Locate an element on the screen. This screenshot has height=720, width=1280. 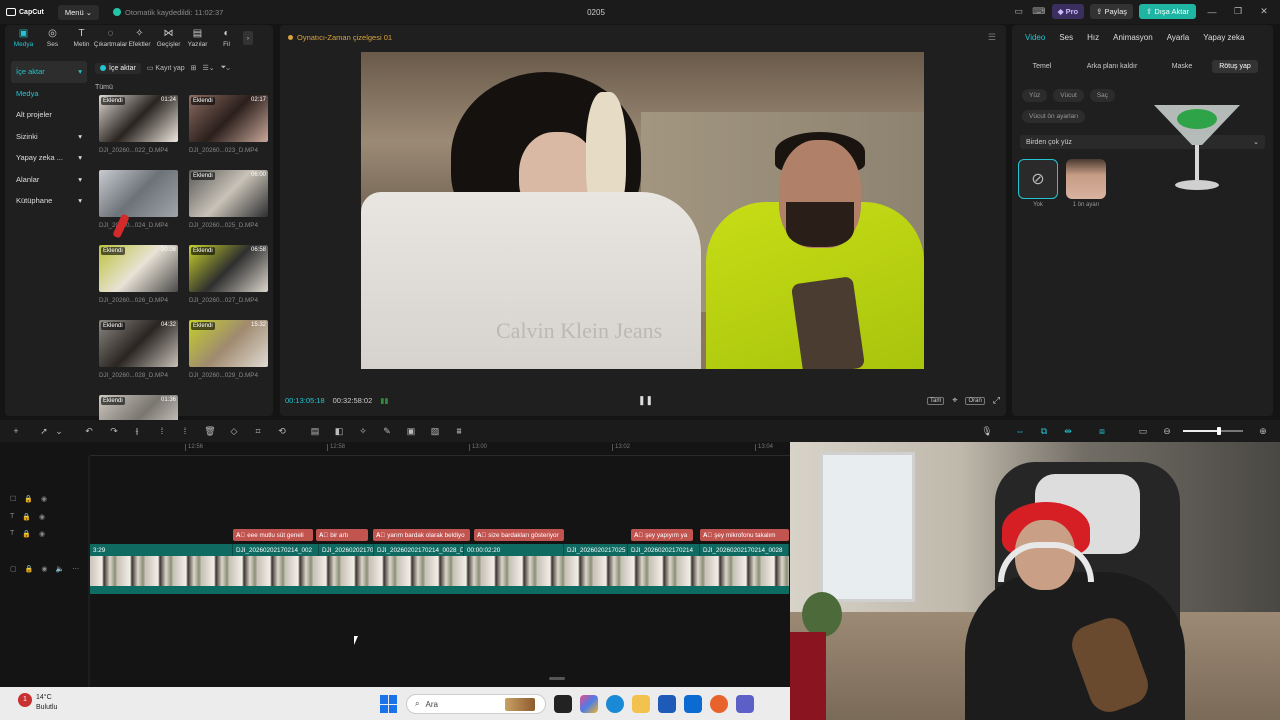
record-button: ▭ Kayıt yap is located at coordinates (166, 68).